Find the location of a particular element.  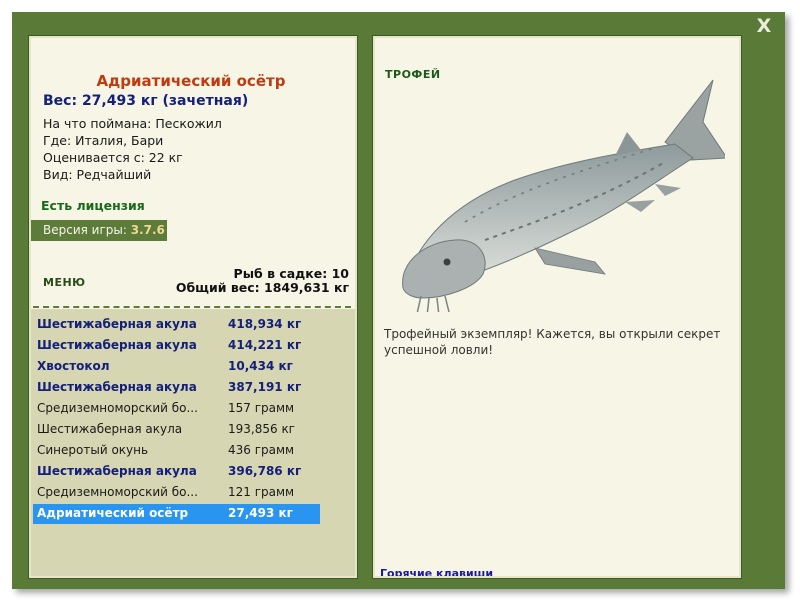

version-bar: Версия игры: 3.7.6 is located at coordinates (99, 230).